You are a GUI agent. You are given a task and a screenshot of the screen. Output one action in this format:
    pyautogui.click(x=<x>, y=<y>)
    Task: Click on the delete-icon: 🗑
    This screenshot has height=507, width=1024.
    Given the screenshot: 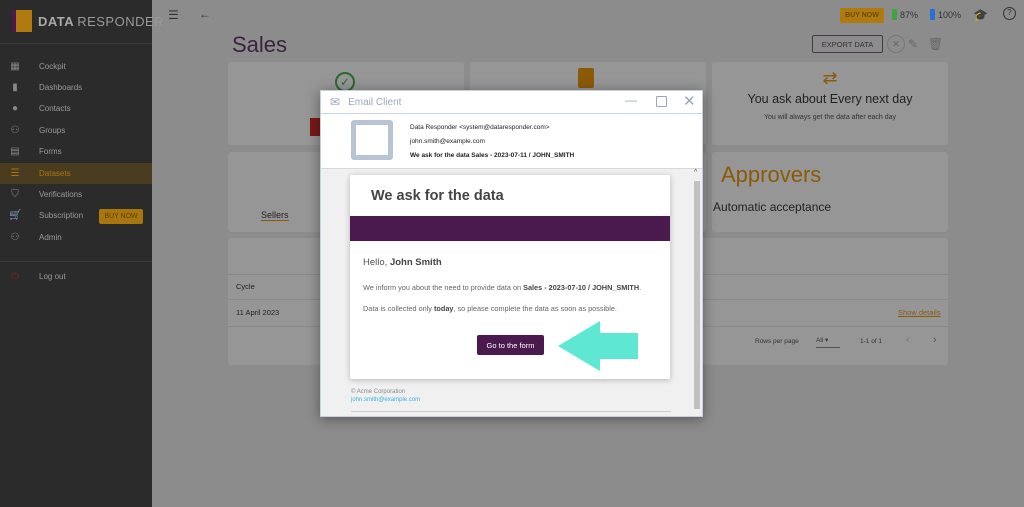 What is the action you would take?
    pyautogui.click(x=935, y=44)
    